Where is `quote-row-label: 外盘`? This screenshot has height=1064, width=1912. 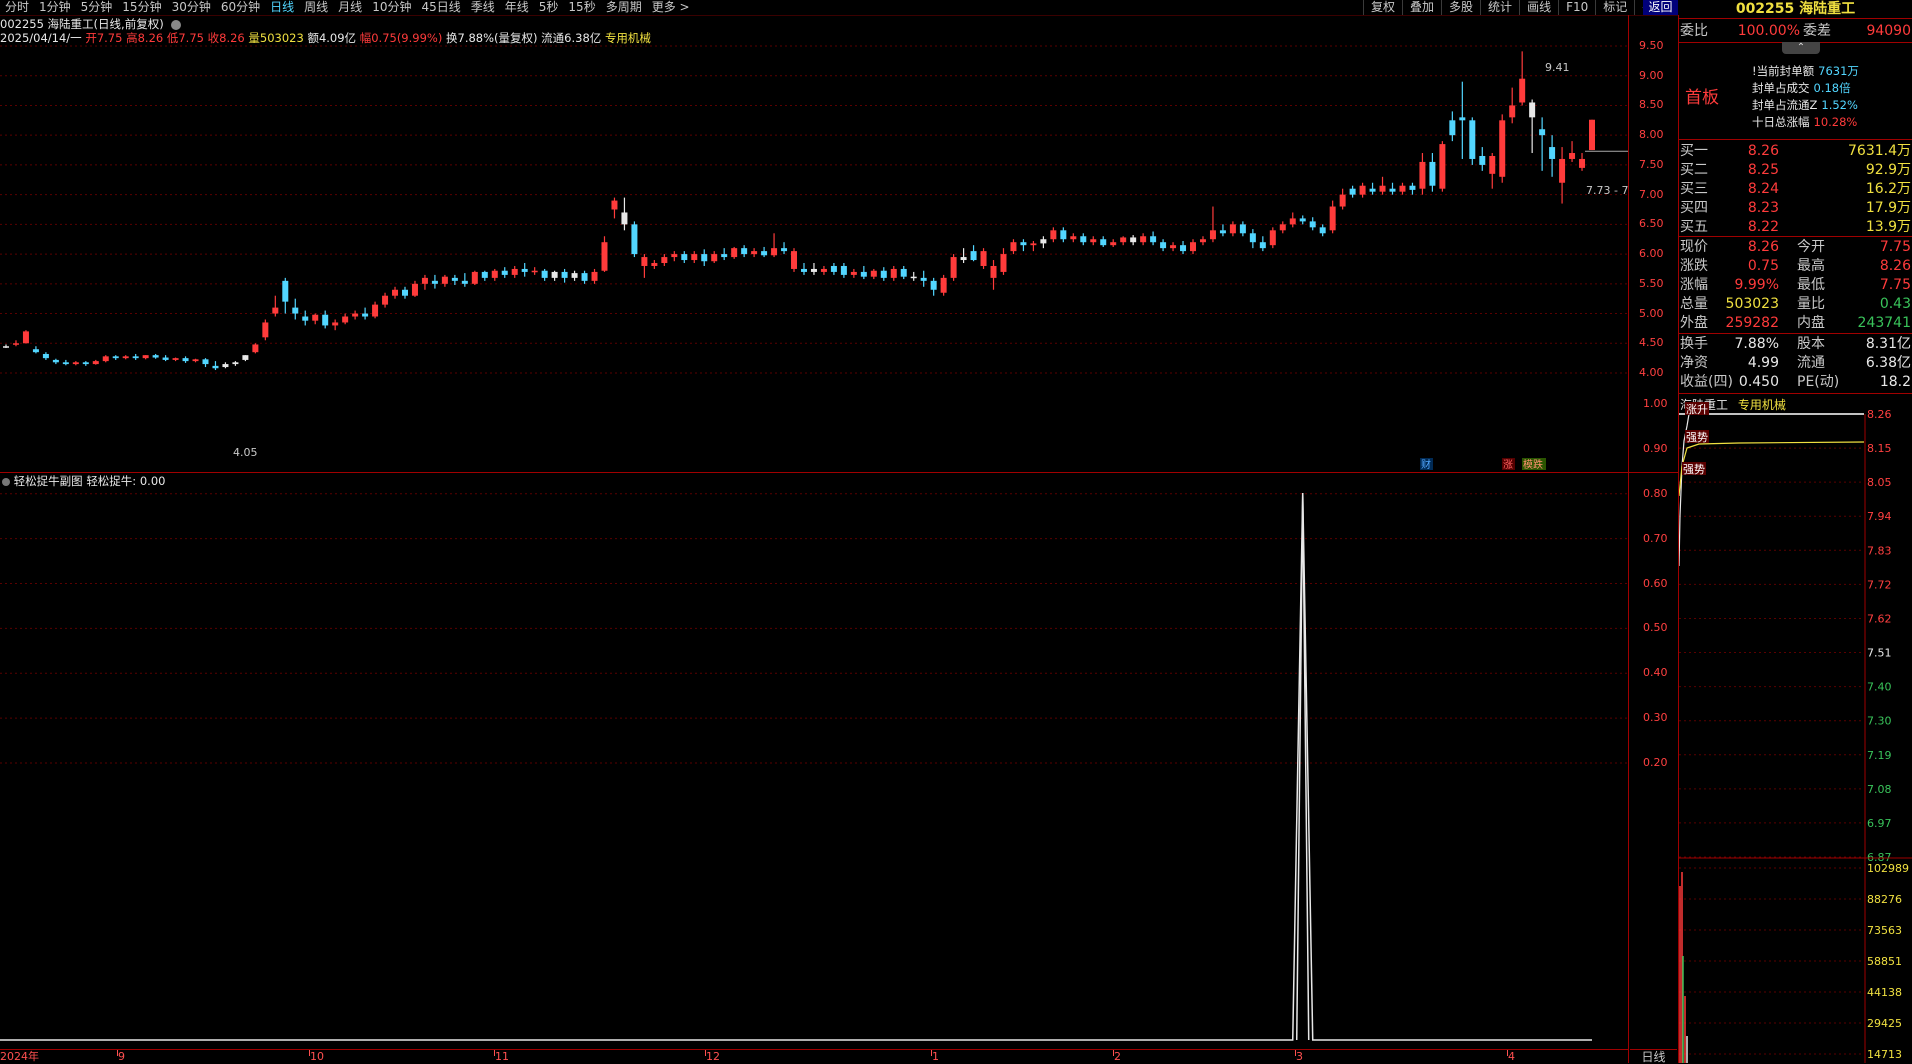 quote-row-label: 外盘 is located at coordinates (1694, 323).